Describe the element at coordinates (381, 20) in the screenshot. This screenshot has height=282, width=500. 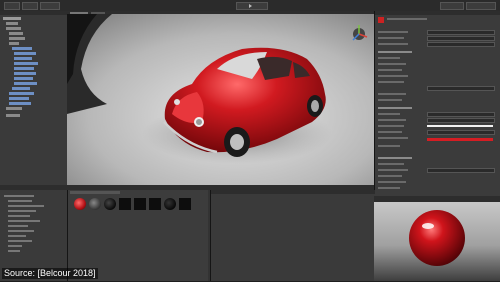
I see `material-sphere-icon` at that location.